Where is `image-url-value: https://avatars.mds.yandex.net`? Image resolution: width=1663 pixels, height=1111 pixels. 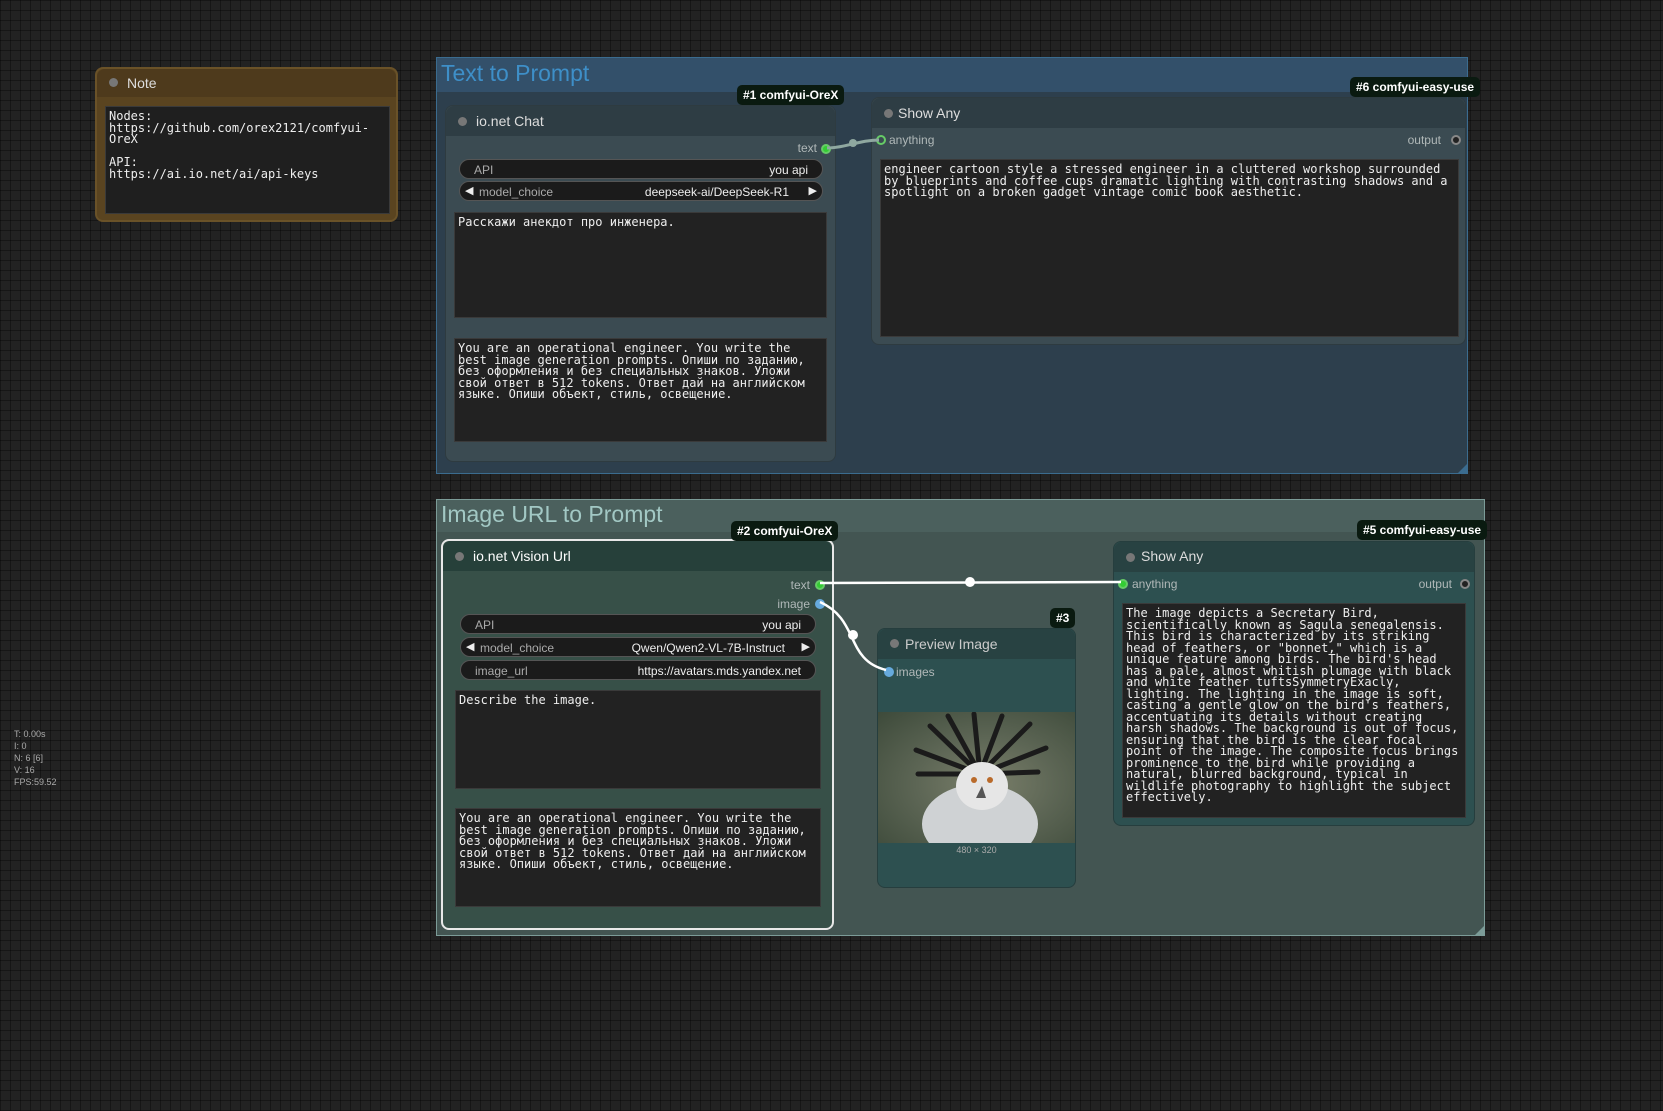 image-url-value: https://avatars.mds.yandex.net is located at coordinates (719, 671).